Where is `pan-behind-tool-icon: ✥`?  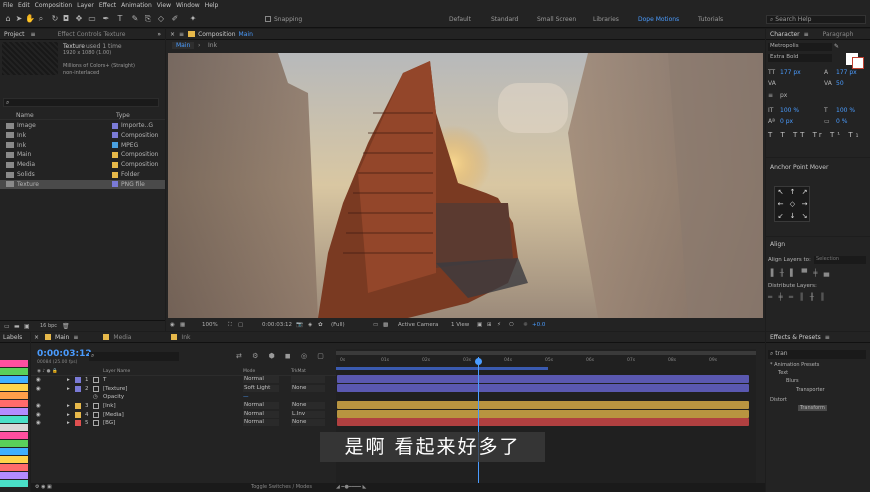
pan-behind-tool-icon: ✥ is located at coordinates (79, 18).